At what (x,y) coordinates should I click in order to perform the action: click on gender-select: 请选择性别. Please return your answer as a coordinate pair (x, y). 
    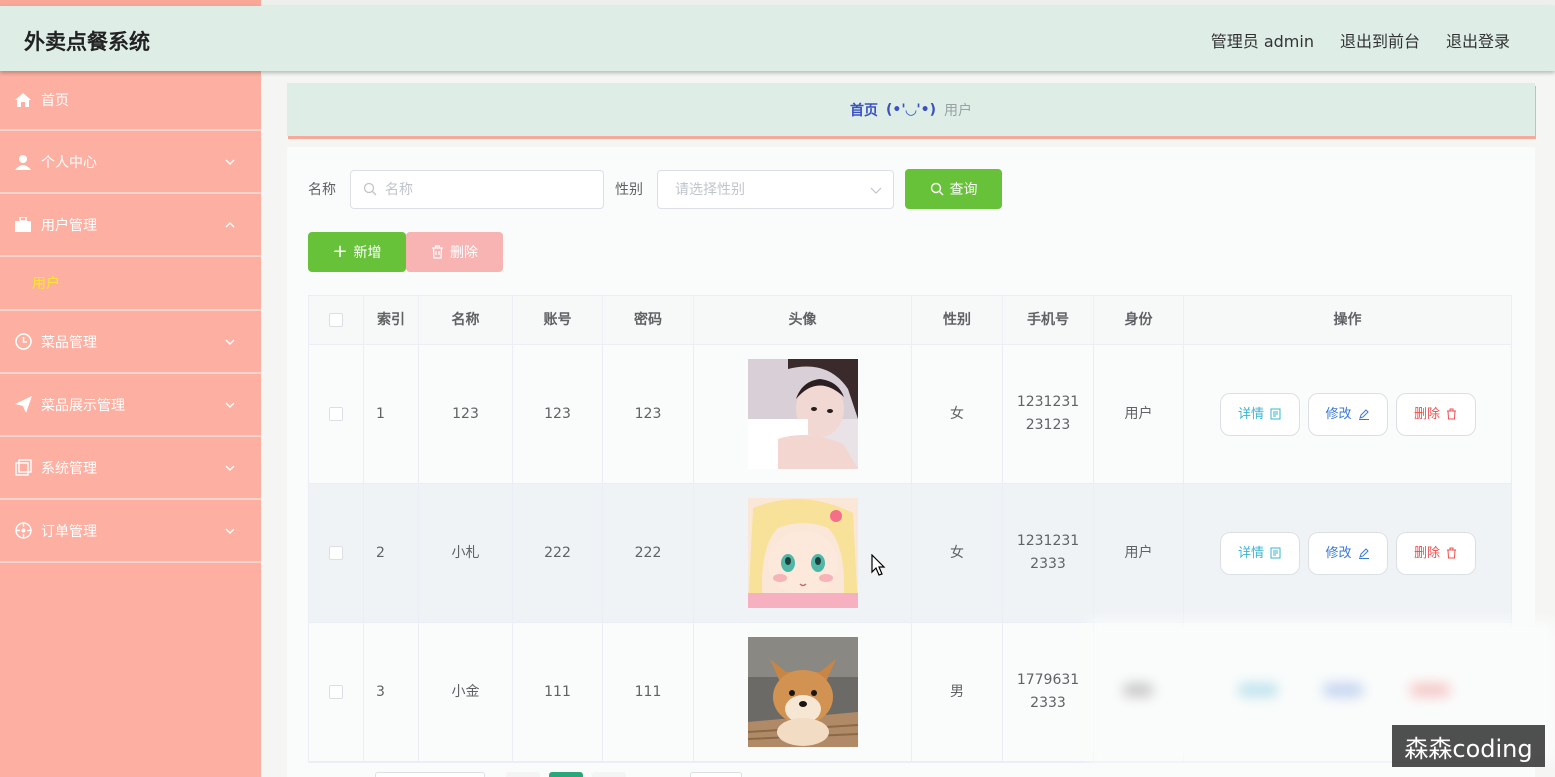
    Looking at the image, I should click on (775, 189).